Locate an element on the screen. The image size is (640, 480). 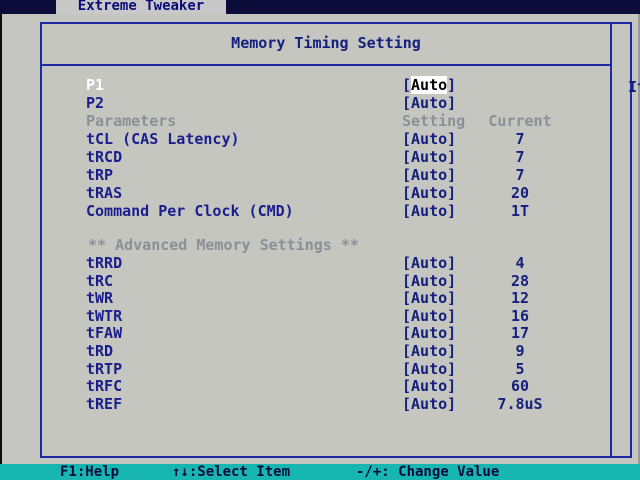
setting-name: tRRD is located at coordinates (104, 263).